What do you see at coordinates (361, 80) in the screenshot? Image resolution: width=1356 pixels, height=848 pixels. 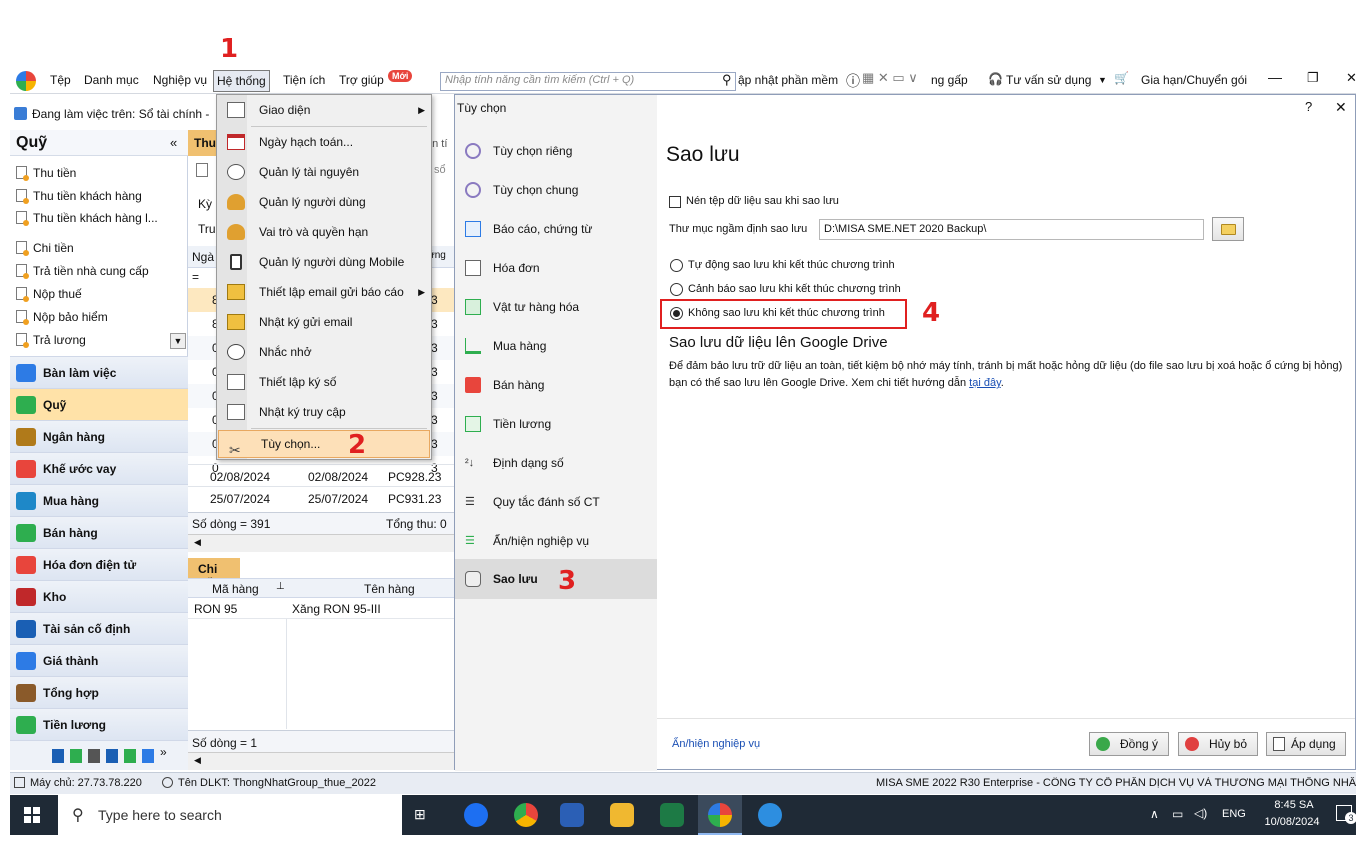 I see `menu-help: Trợ giúp` at bounding box center [361, 80].